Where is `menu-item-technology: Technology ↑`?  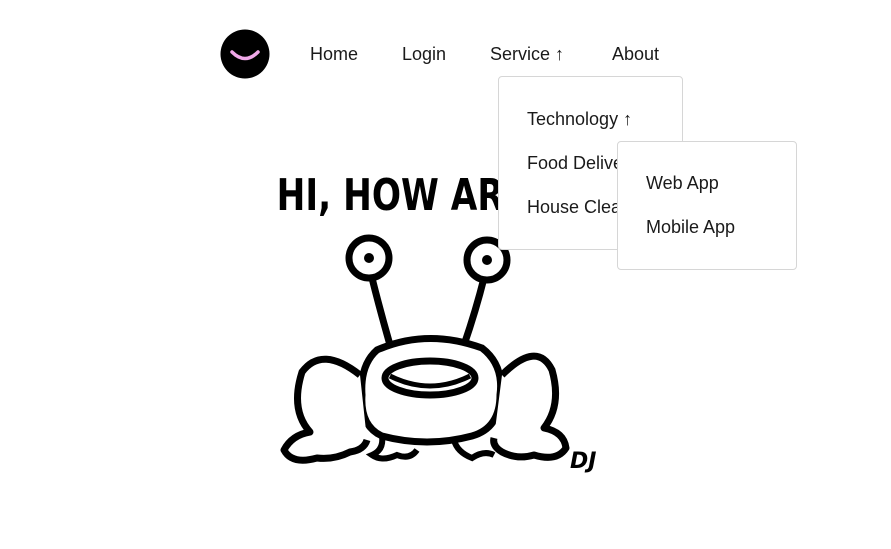
menu-item-technology: Technology ↑ is located at coordinates (579, 119).